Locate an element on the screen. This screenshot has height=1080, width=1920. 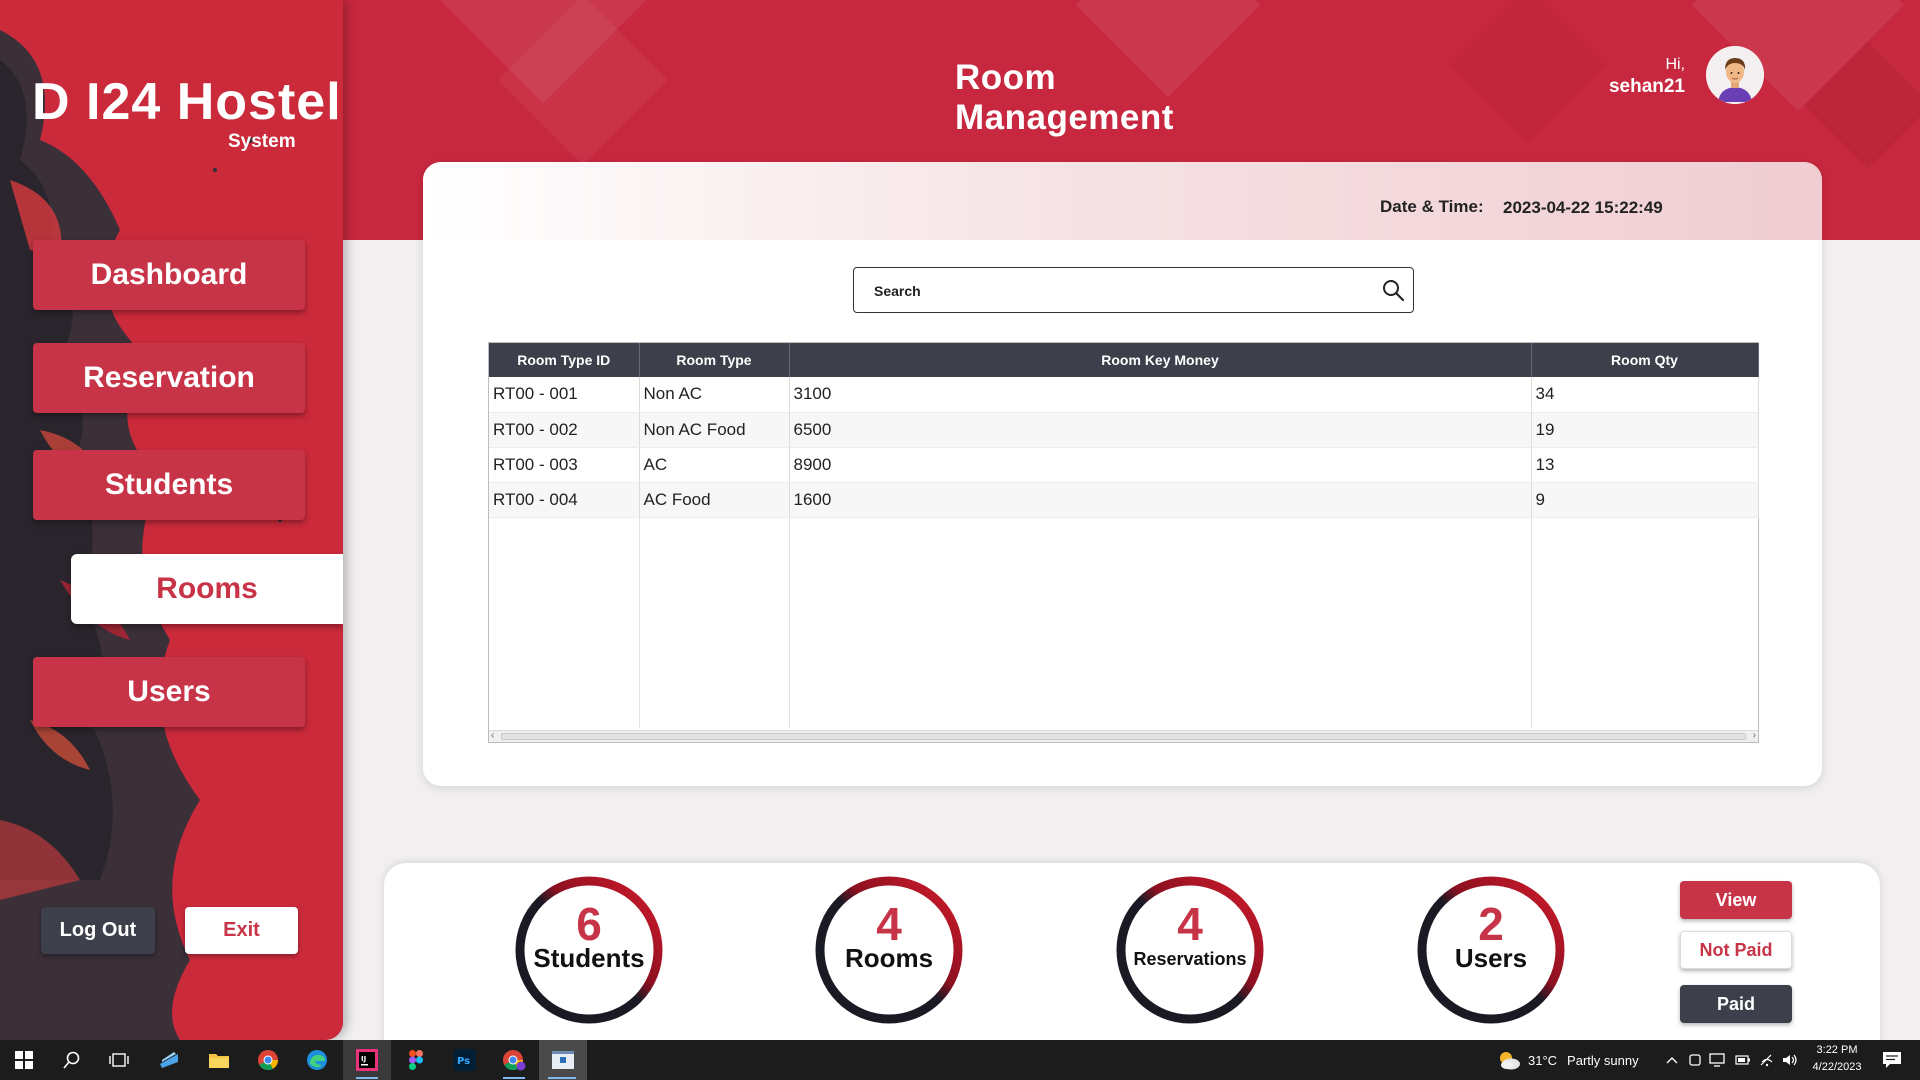
table-cell: 34 is located at coordinates (1645, 395).